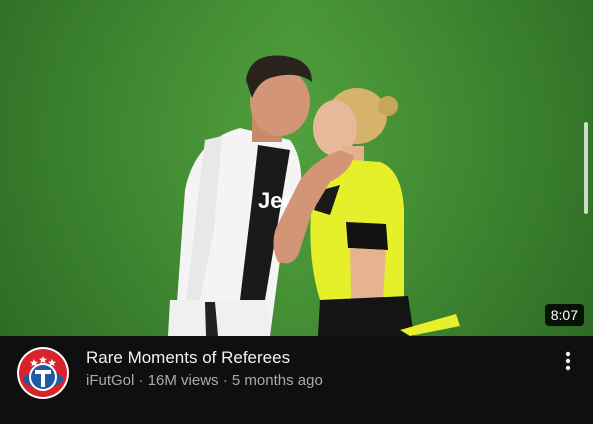 The image size is (593, 424). I want to click on channel-avatar, so click(43, 373).